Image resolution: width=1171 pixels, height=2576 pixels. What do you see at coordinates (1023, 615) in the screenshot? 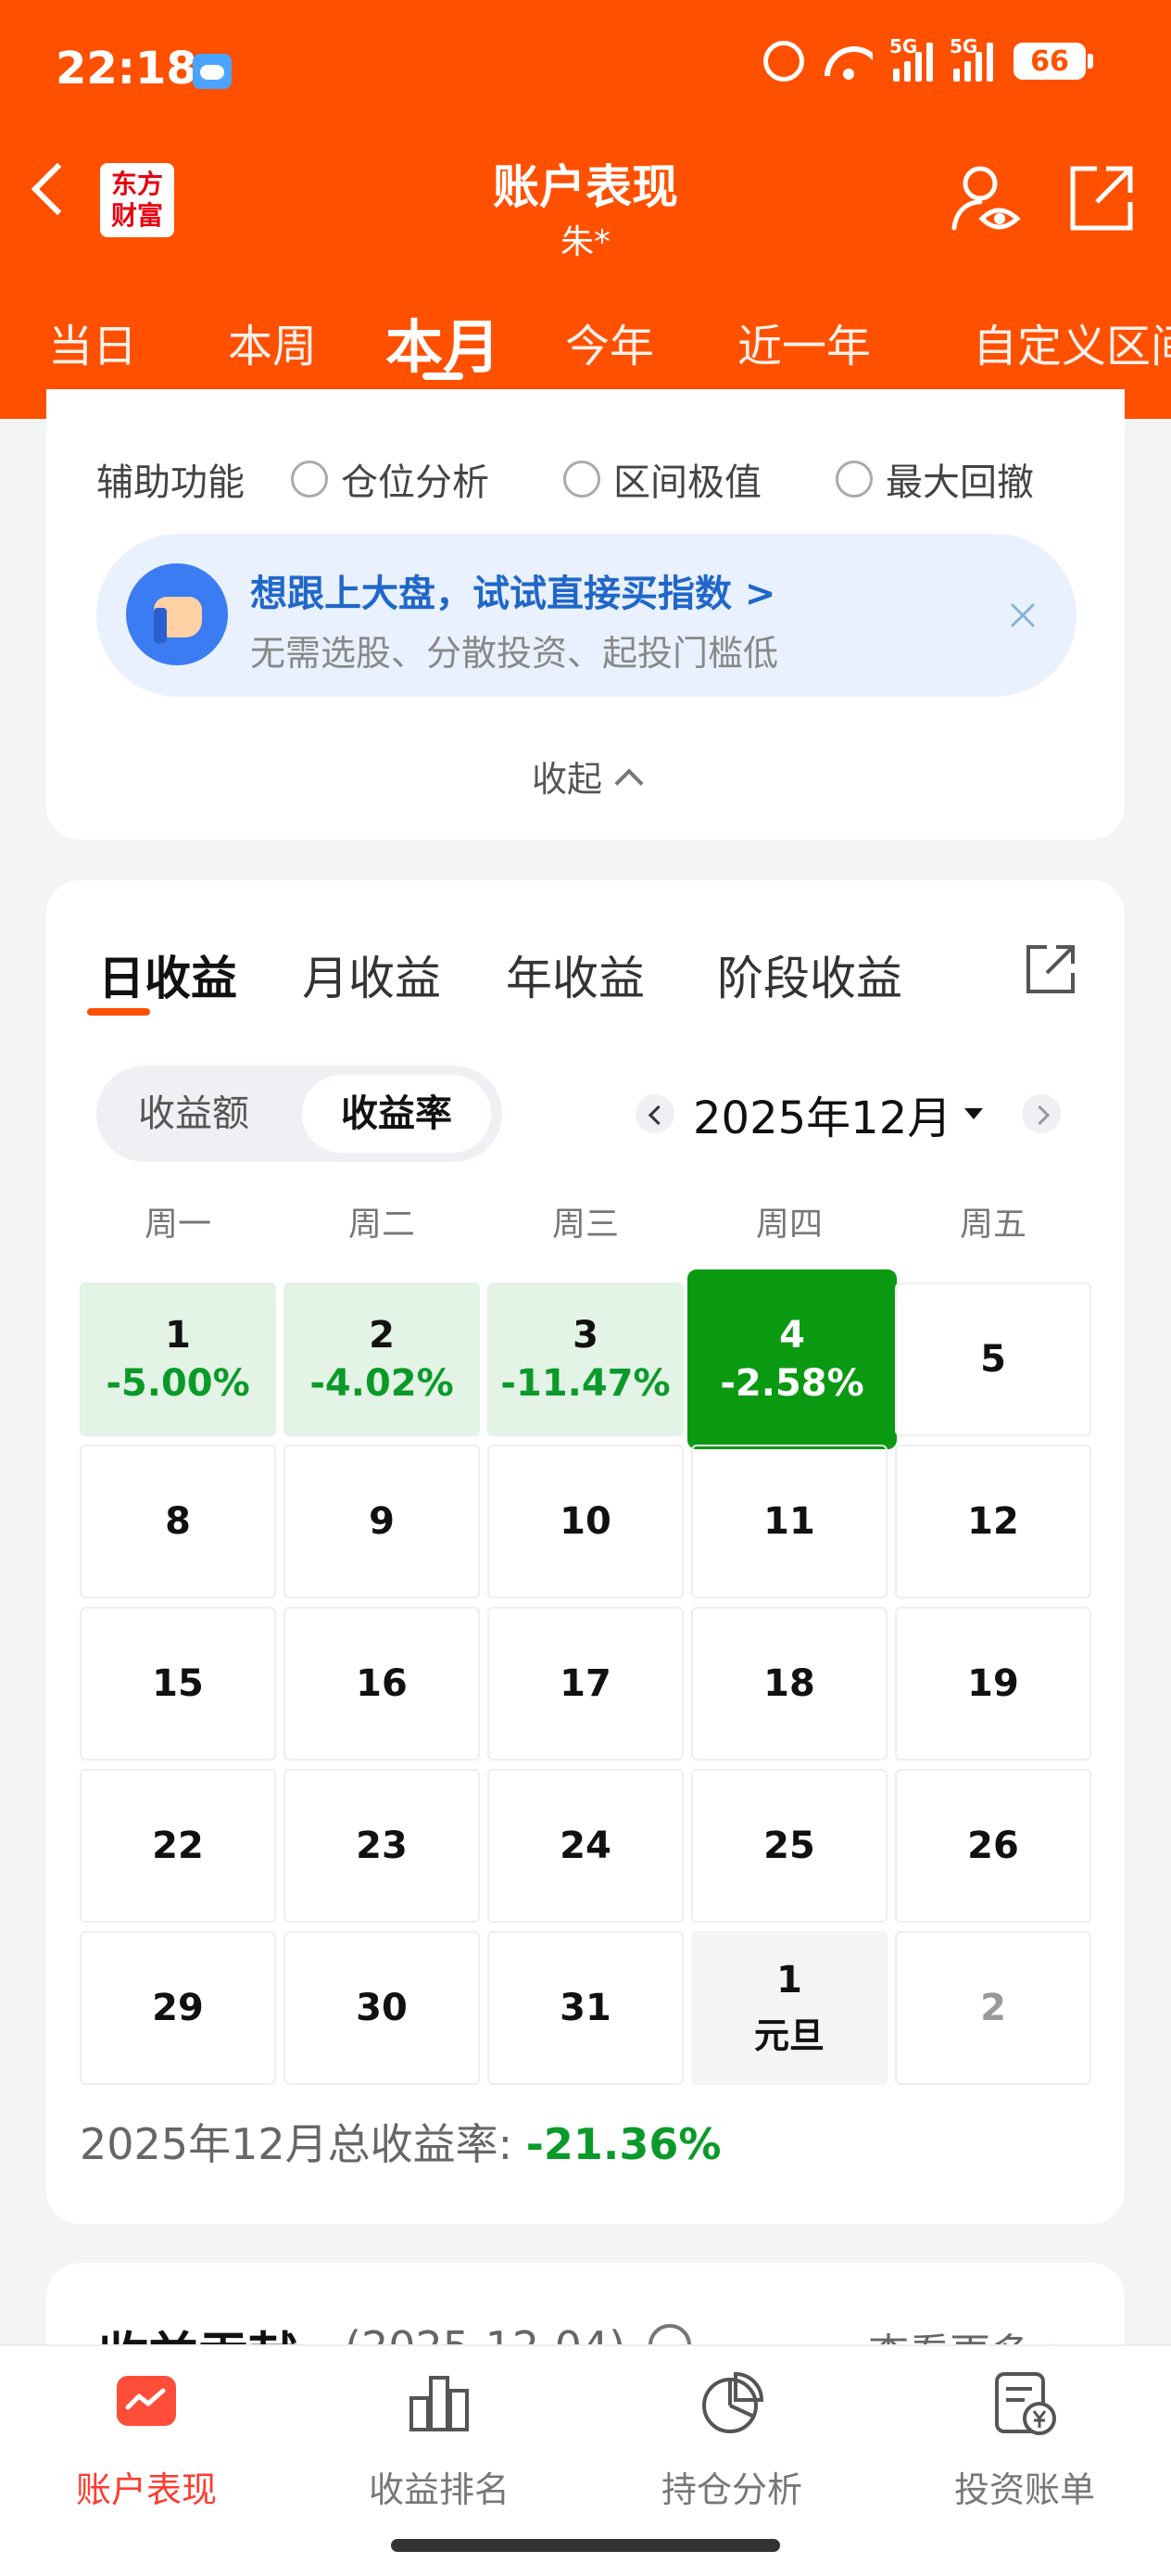
I see `close-icon` at bounding box center [1023, 615].